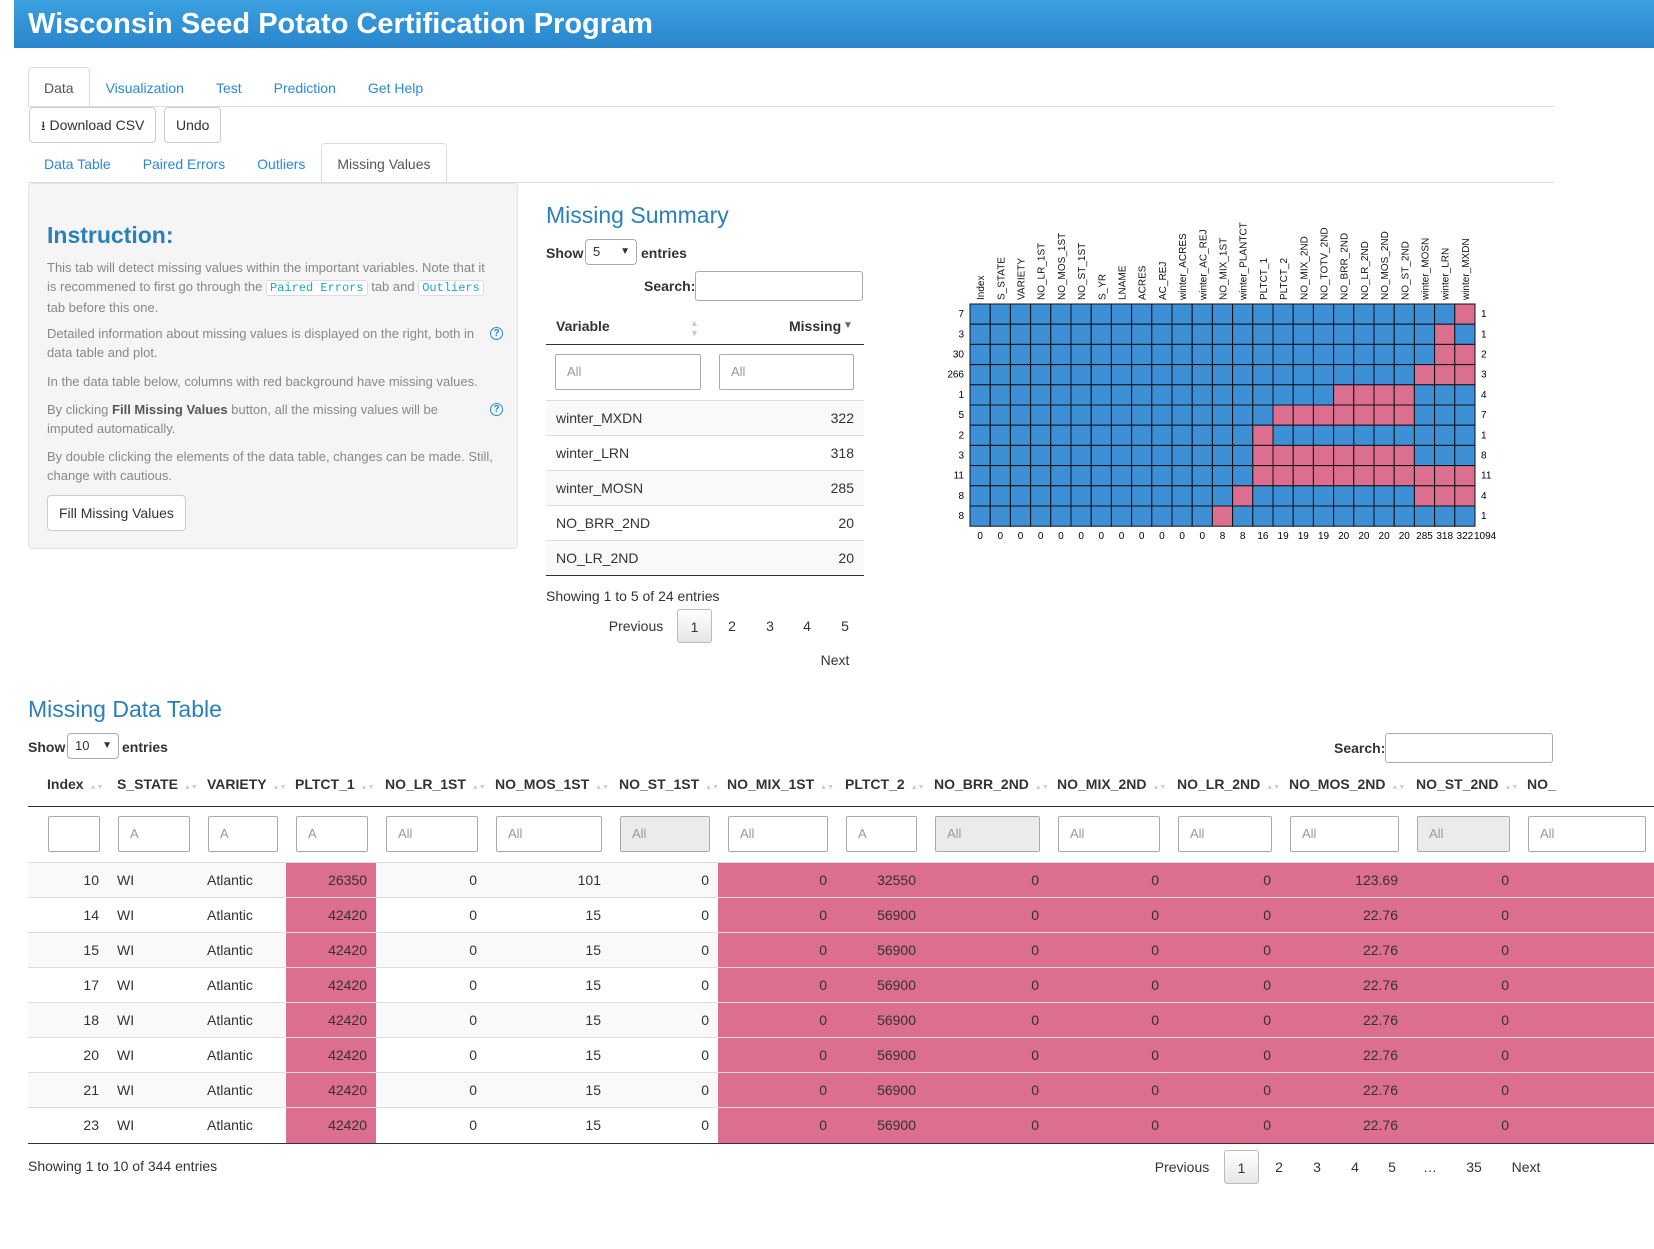  I want to click on summary-page-3: 3, so click(770, 626).